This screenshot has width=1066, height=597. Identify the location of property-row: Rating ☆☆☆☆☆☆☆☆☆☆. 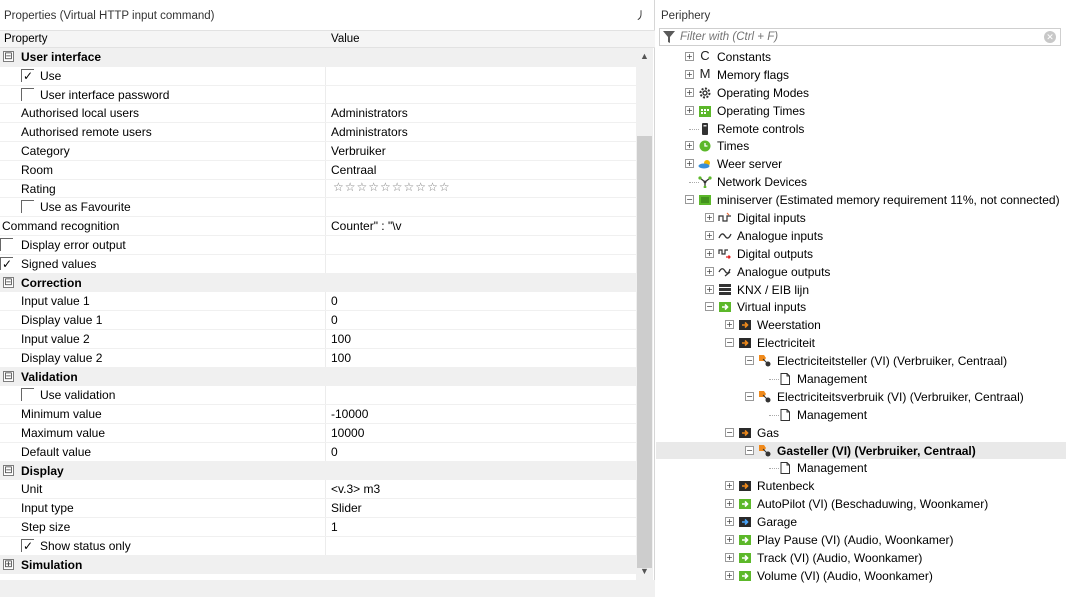
(318, 189).